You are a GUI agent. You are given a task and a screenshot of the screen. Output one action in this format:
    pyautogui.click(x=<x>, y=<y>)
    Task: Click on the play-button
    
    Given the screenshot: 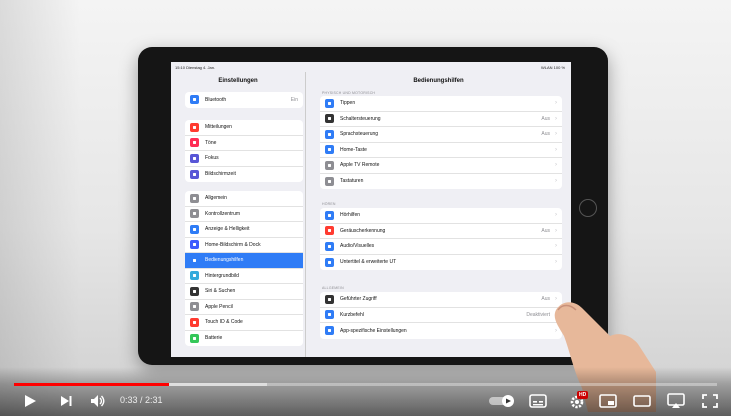 What is the action you would take?
    pyautogui.click(x=30, y=401)
    